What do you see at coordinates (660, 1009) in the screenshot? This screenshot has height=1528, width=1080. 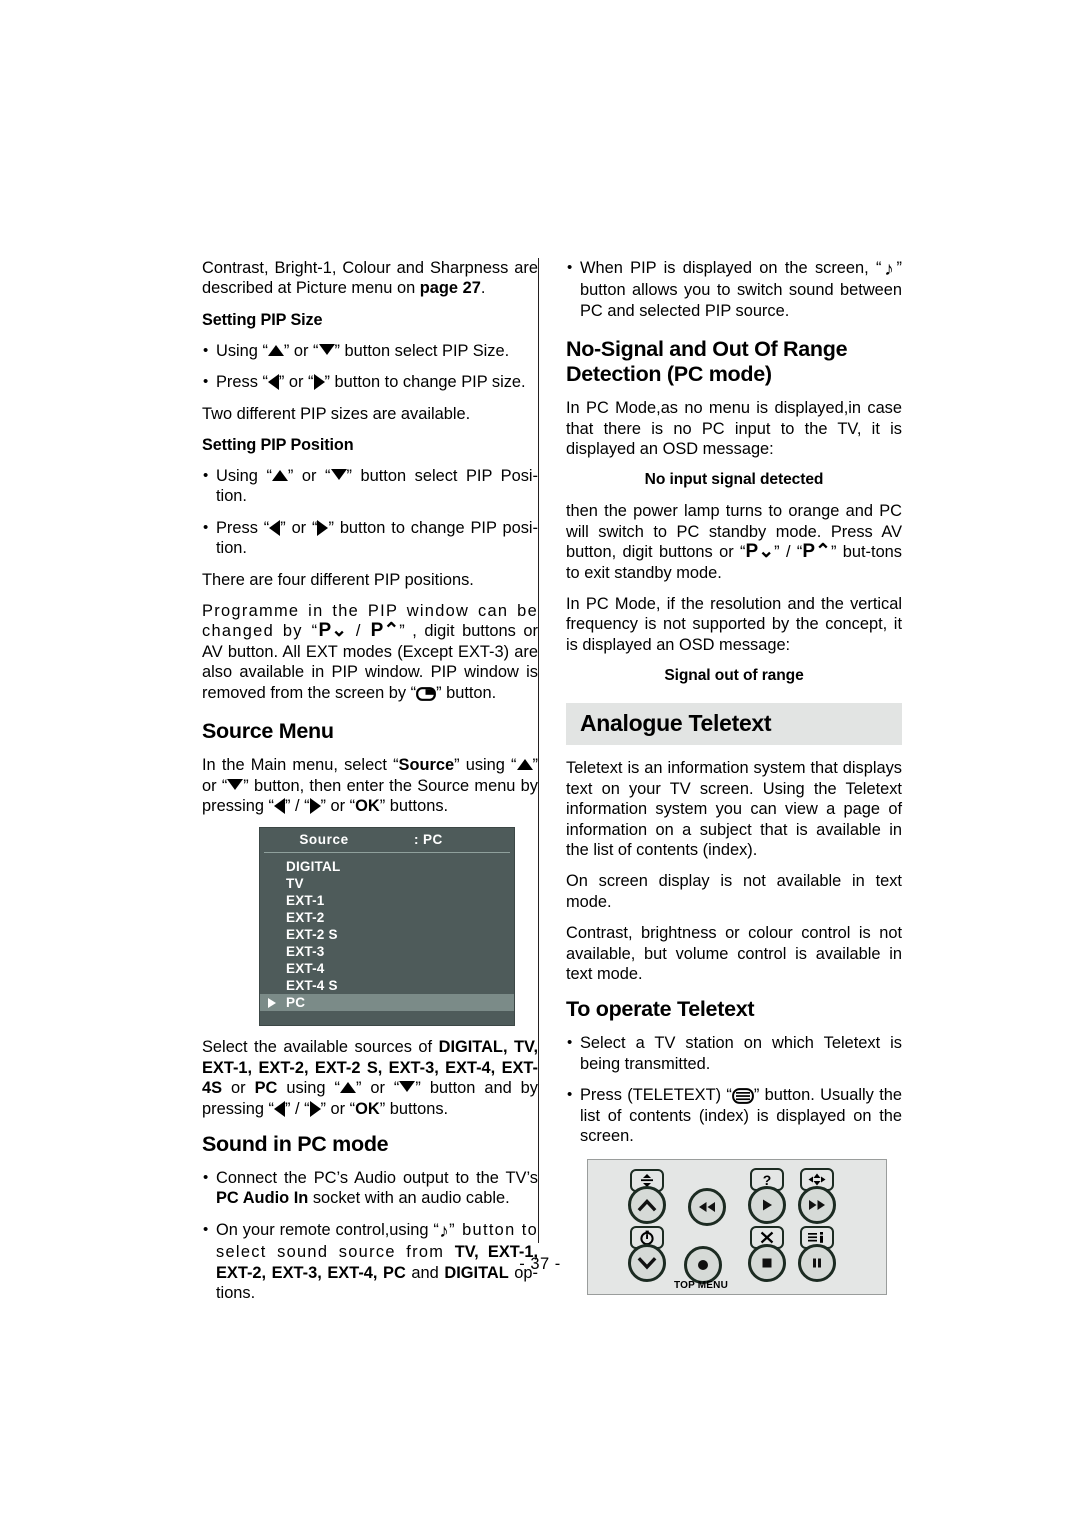 I see `heading-to-operate-teletext: To operate Teletext` at bounding box center [660, 1009].